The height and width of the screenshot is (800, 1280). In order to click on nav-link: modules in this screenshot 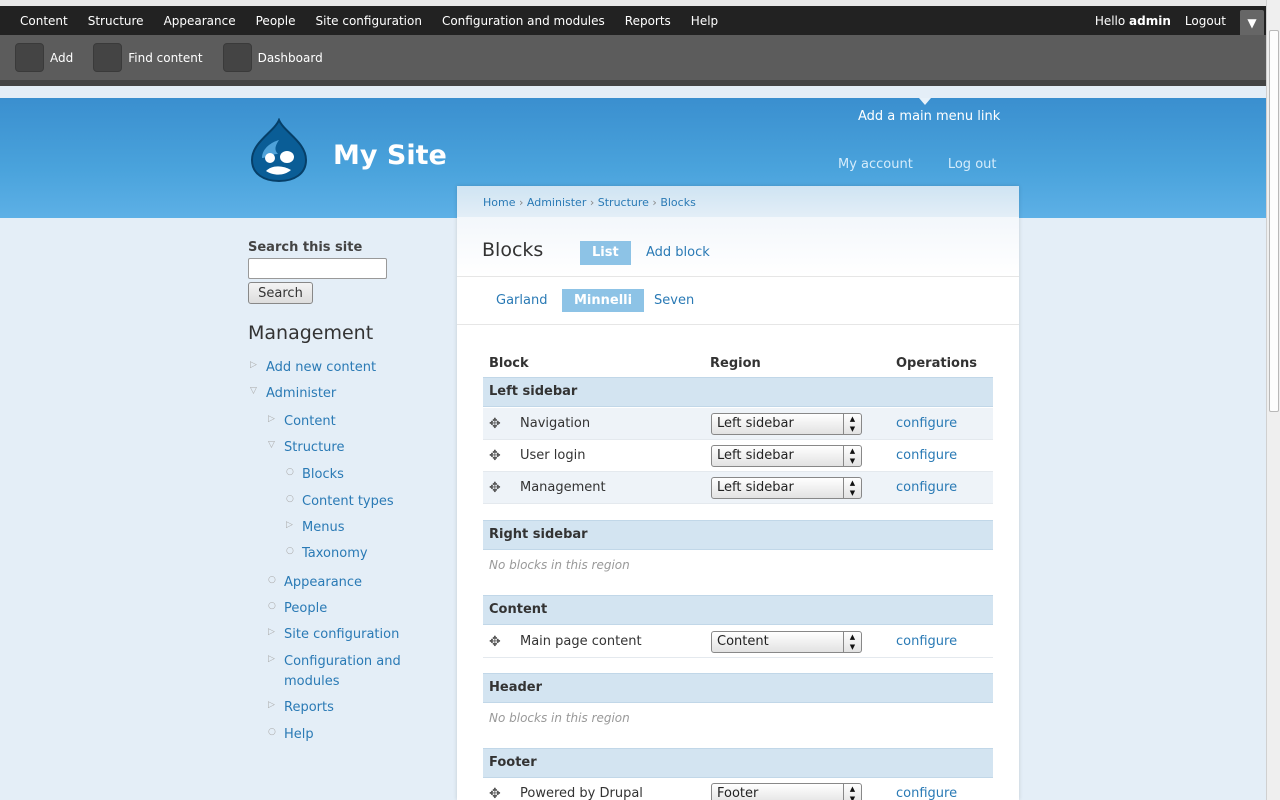, I will do `click(312, 681)`.